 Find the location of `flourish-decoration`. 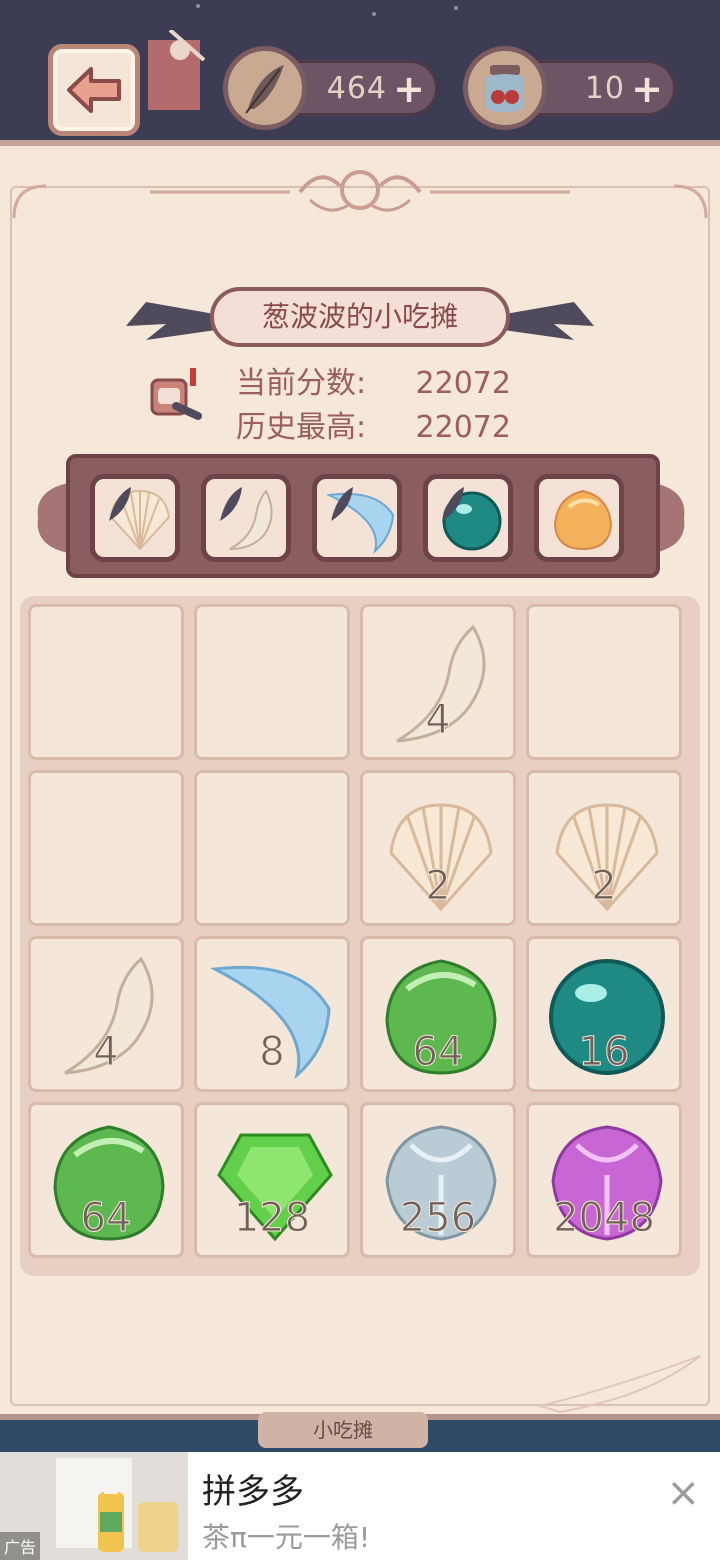

flourish-decoration is located at coordinates (360, 191).